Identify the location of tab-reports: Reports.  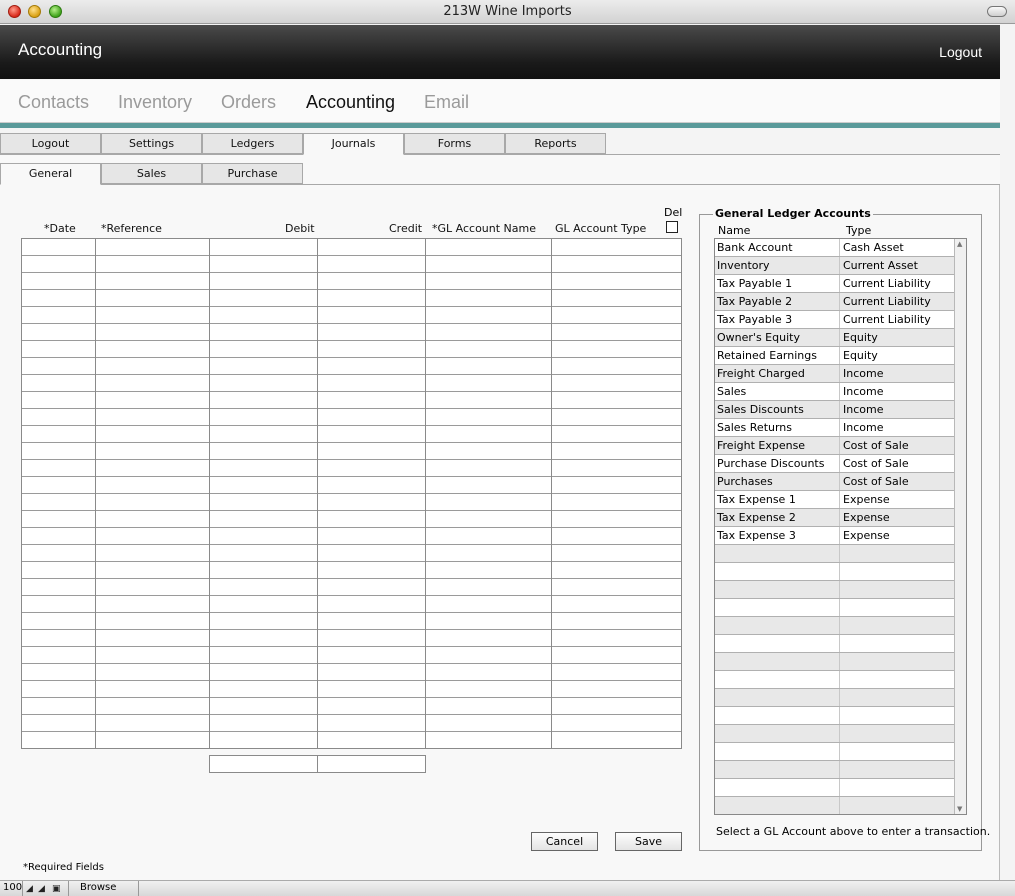
(555, 143).